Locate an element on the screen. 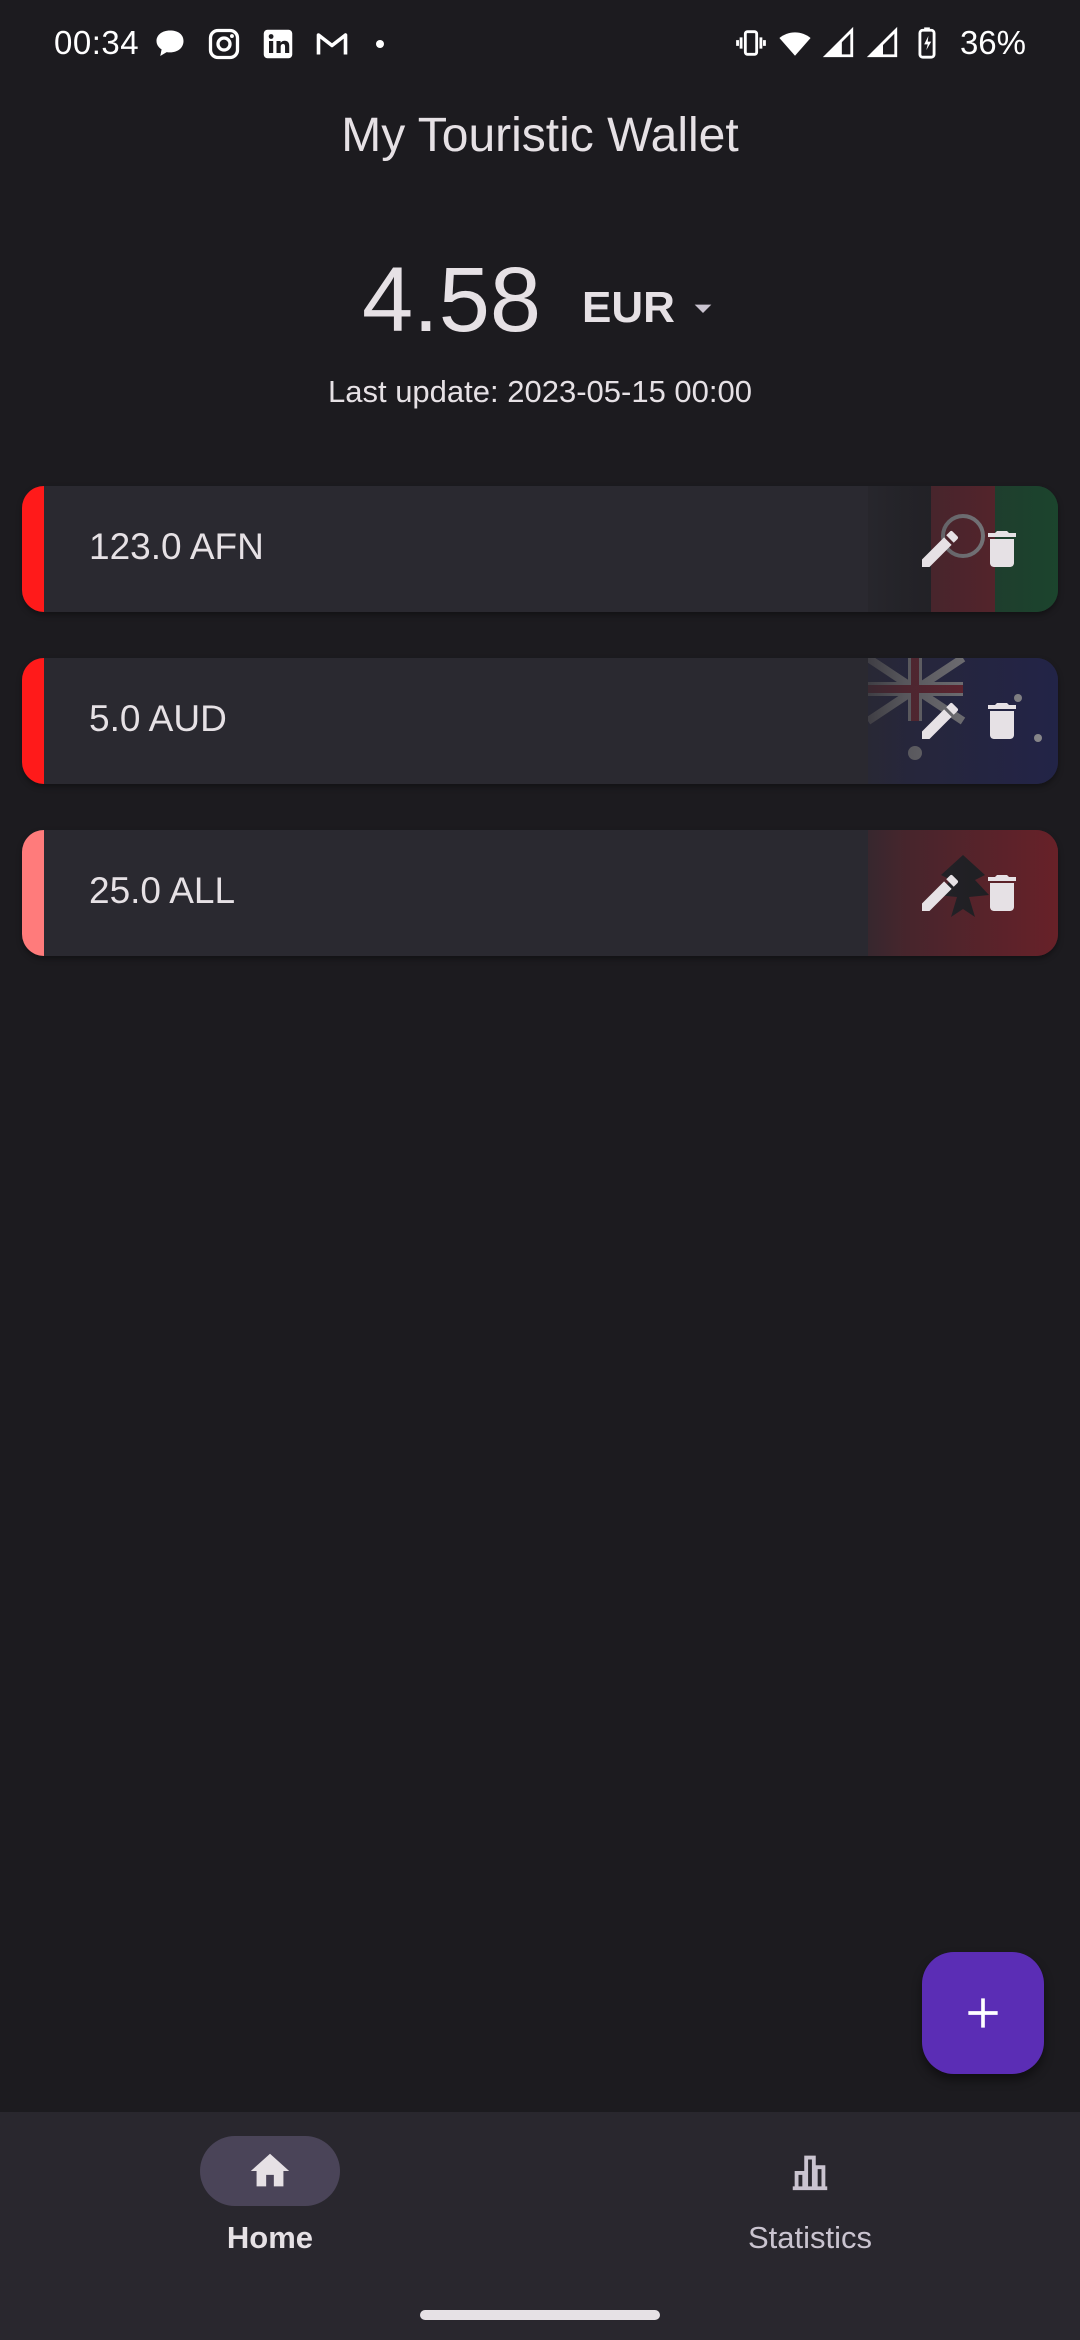  total-balance: 4.58 is located at coordinates (452, 300).